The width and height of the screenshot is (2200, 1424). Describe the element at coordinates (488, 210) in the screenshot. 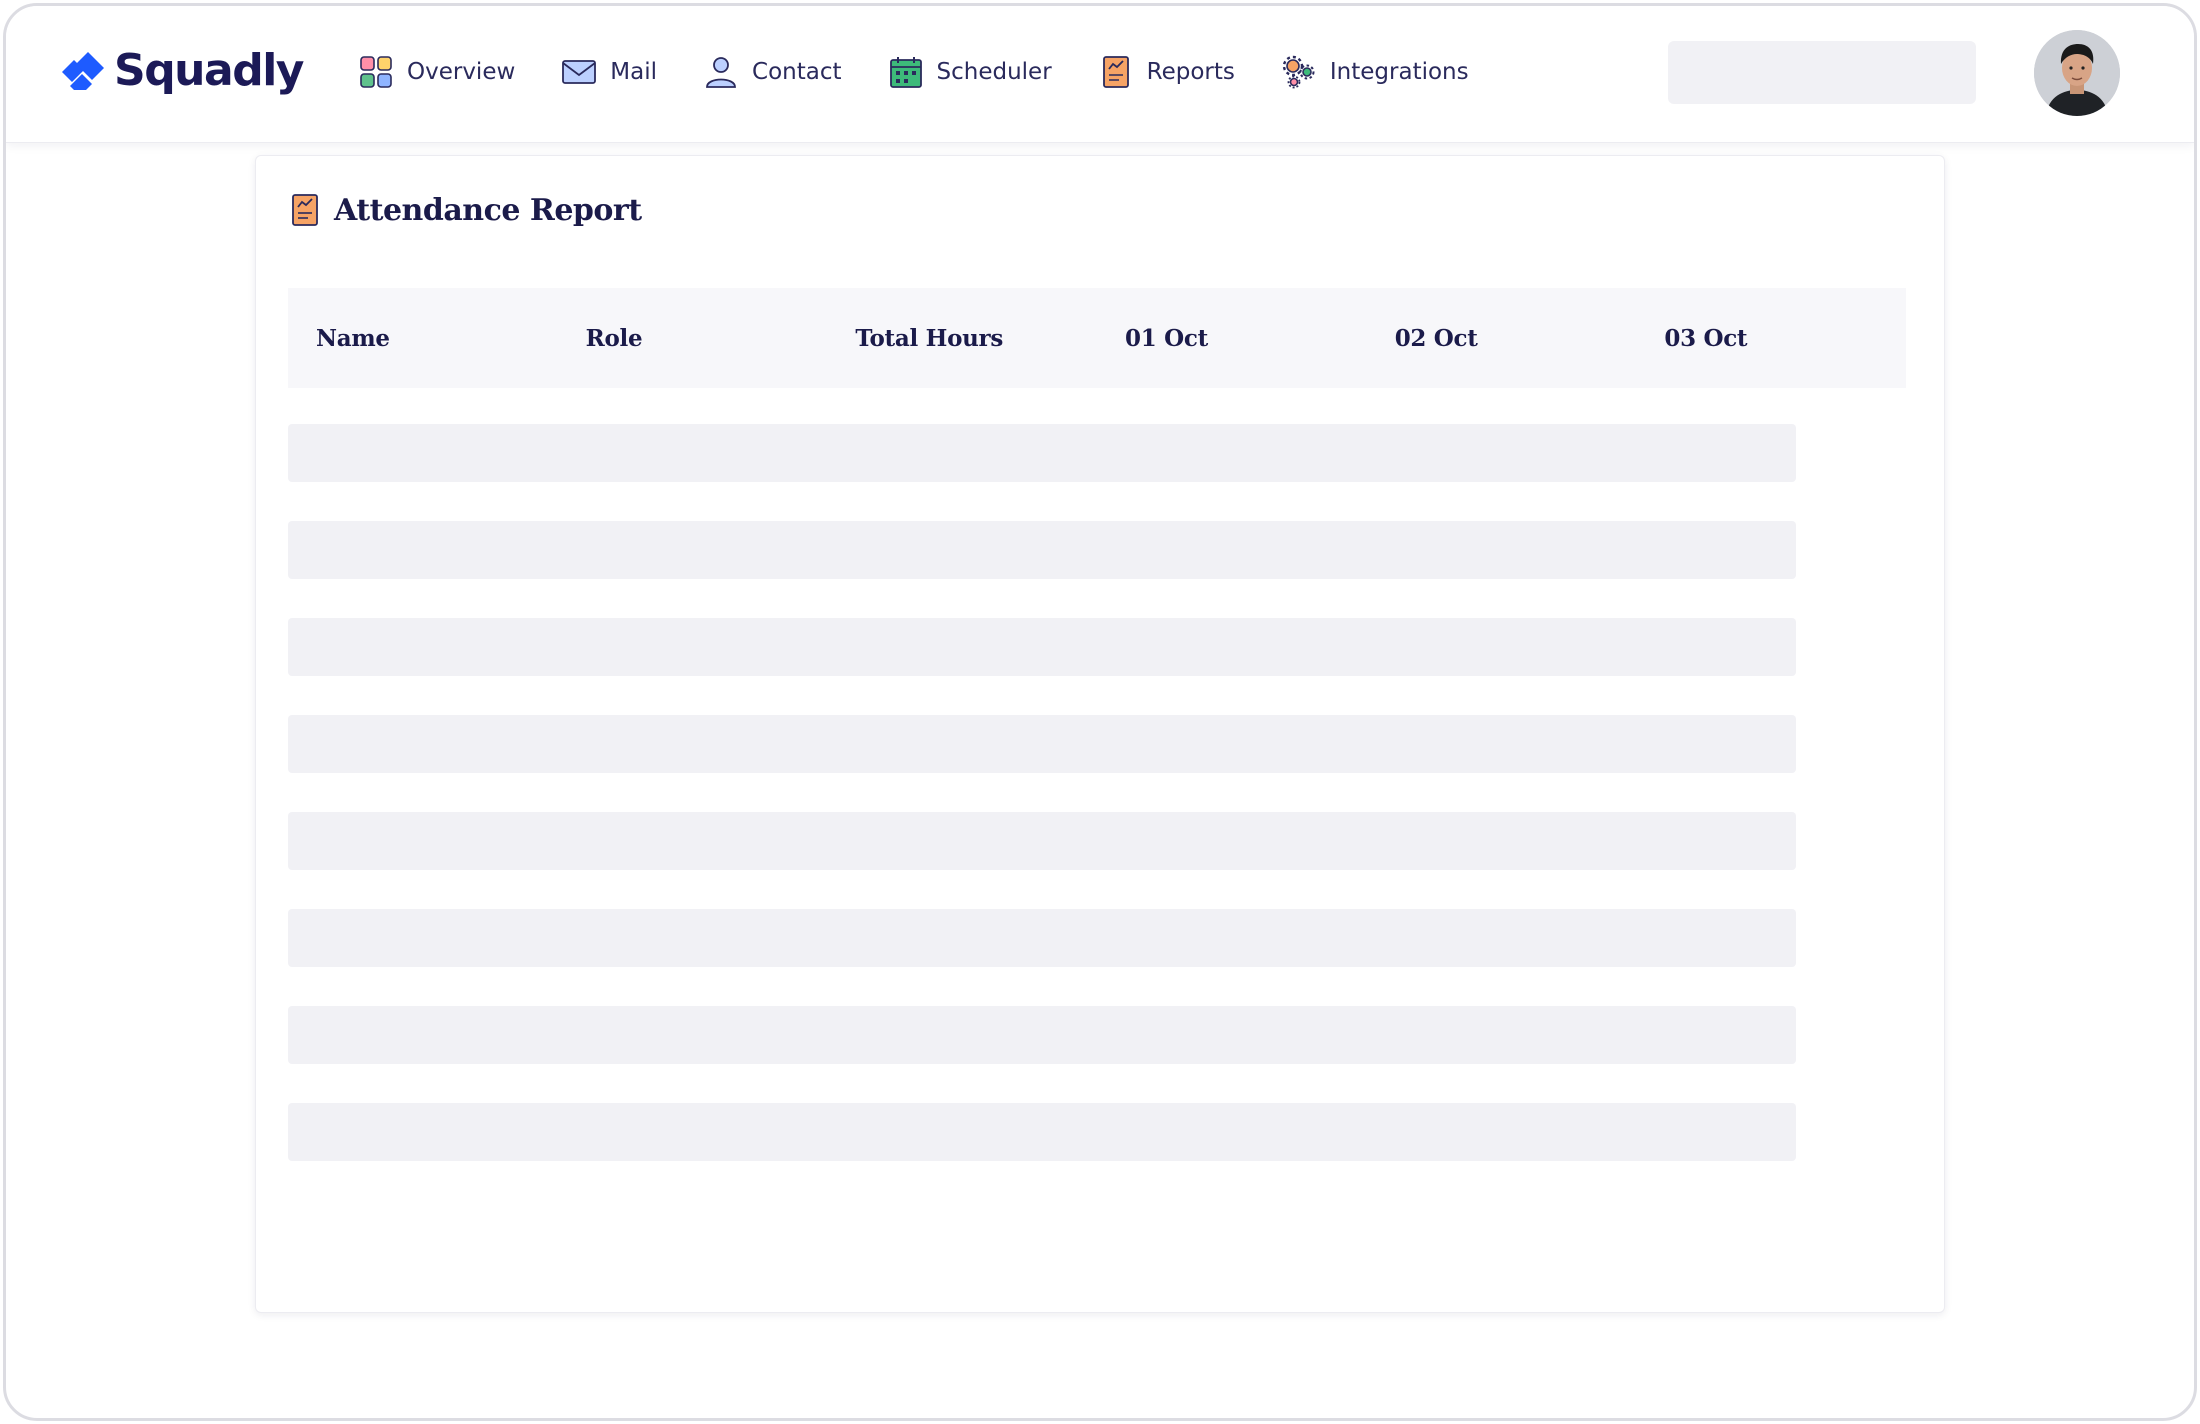

I see `page-title: Attendance Report` at that location.